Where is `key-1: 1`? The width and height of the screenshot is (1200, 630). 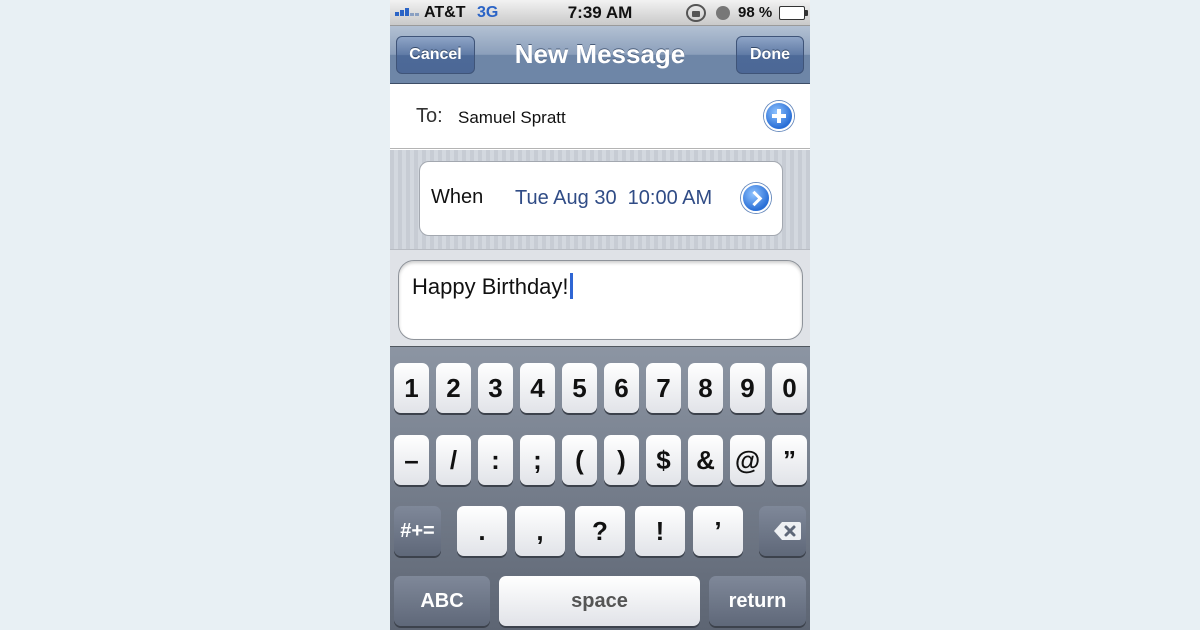
key-1: 1 is located at coordinates (411, 388).